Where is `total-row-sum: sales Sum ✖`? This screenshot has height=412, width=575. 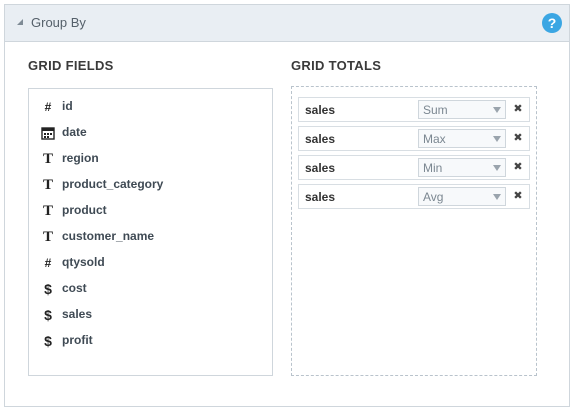
total-row-sum: sales Sum ✖ is located at coordinates (414, 109).